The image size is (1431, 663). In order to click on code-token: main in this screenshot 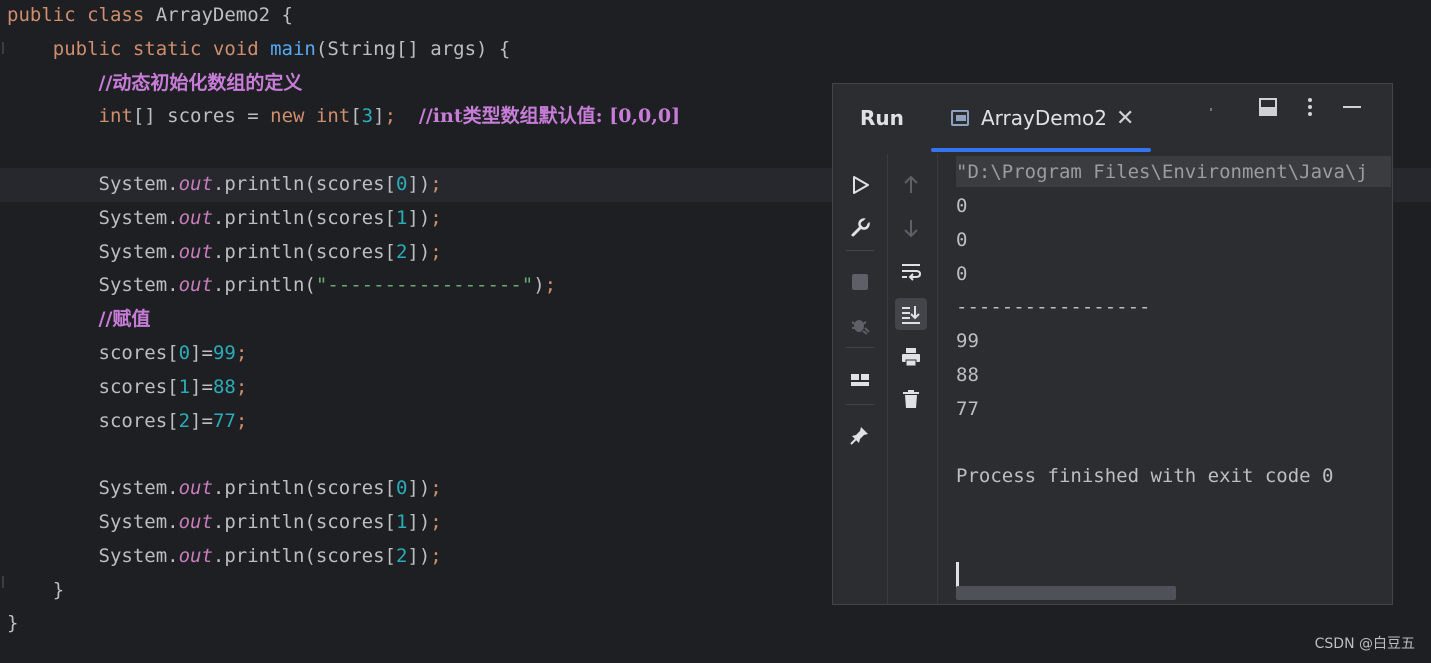, I will do `click(293, 48)`.